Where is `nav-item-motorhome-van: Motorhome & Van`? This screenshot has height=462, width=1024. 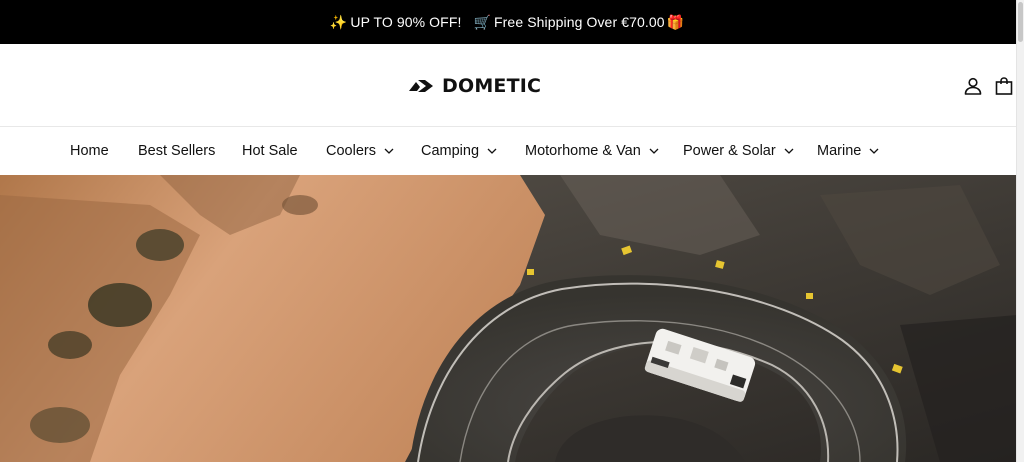
nav-item-motorhome-van: Motorhome & Van is located at coordinates (592, 151).